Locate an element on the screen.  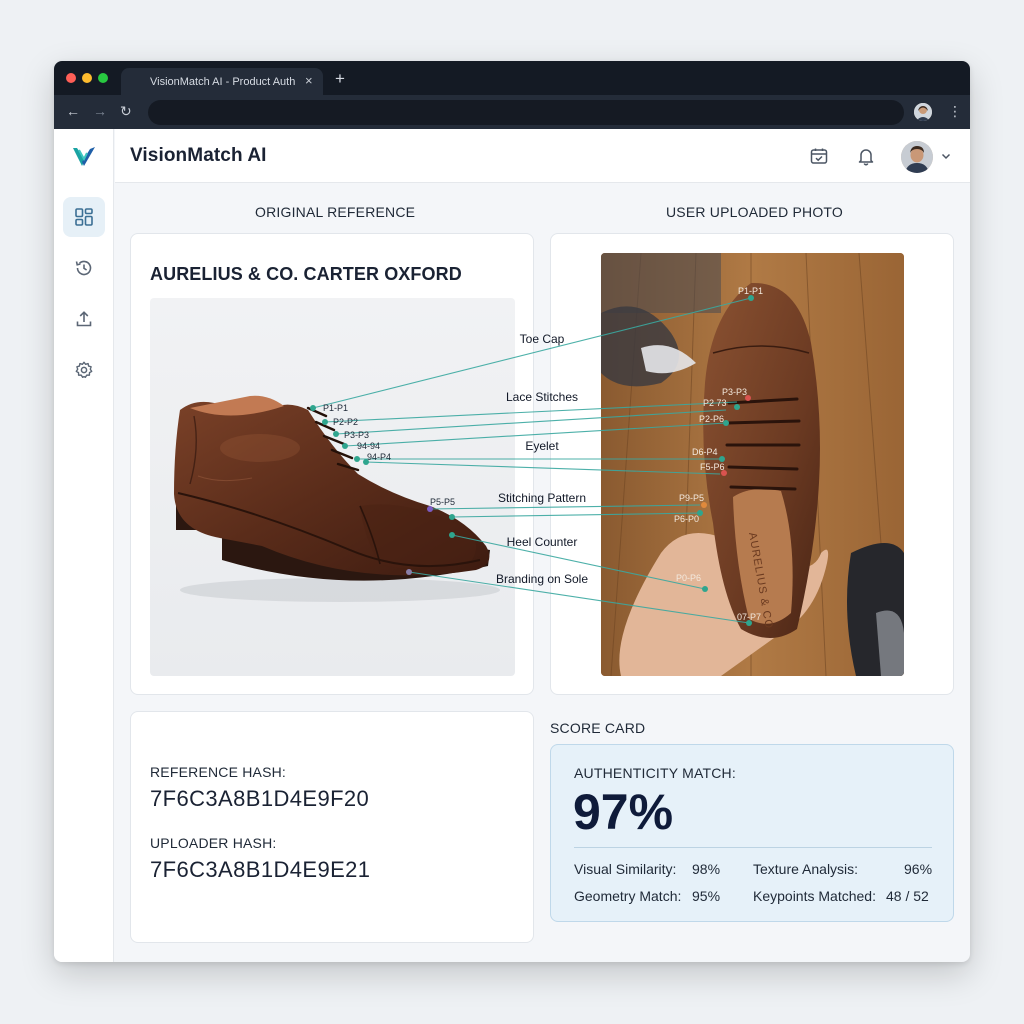
settings-icon is located at coordinates (84, 369).